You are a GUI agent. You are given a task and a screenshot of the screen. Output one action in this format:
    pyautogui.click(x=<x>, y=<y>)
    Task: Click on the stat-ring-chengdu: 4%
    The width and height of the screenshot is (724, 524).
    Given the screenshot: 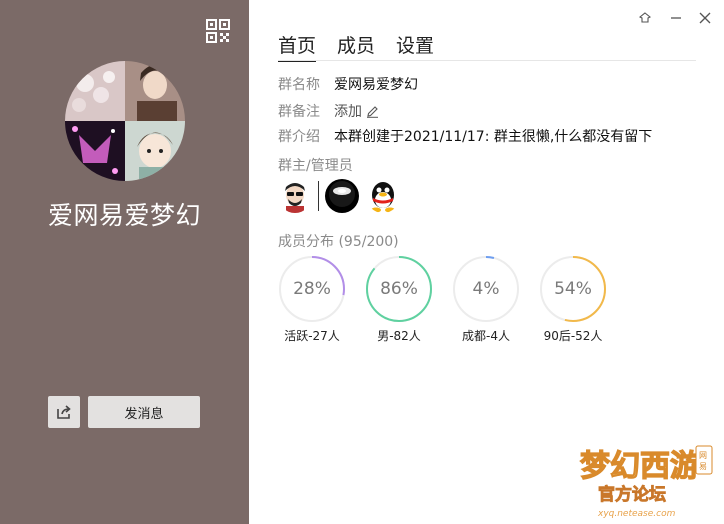 What is the action you would take?
    pyautogui.click(x=486, y=289)
    